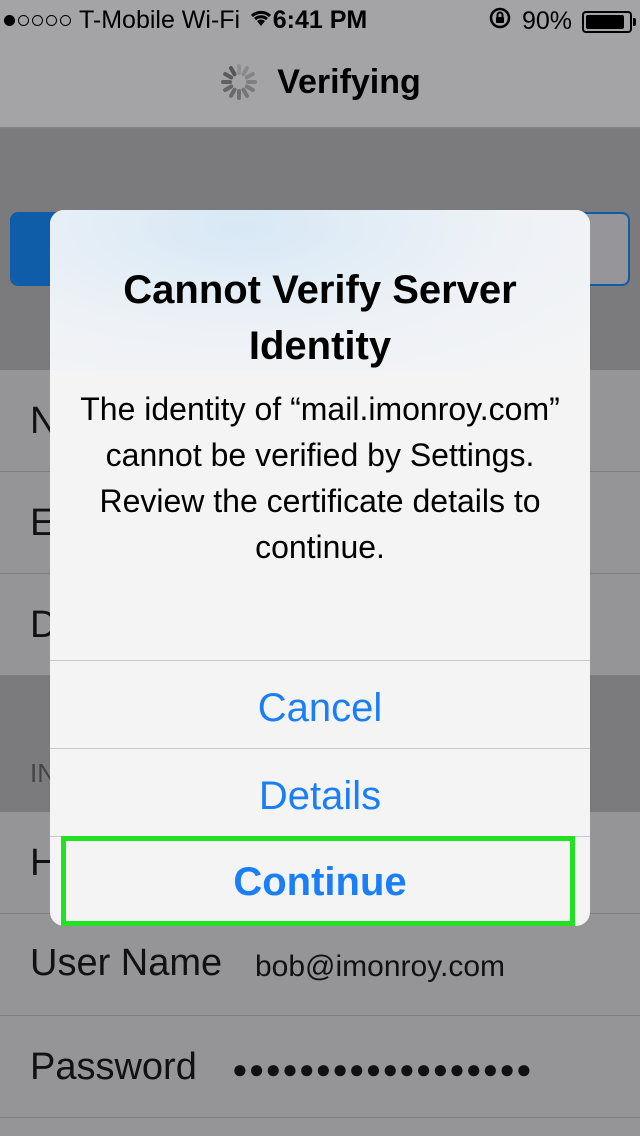 The width and height of the screenshot is (640, 1136). Describe the element at coordinates (113, 1067) in the screenshot. I see `password-label: Password` at that location.